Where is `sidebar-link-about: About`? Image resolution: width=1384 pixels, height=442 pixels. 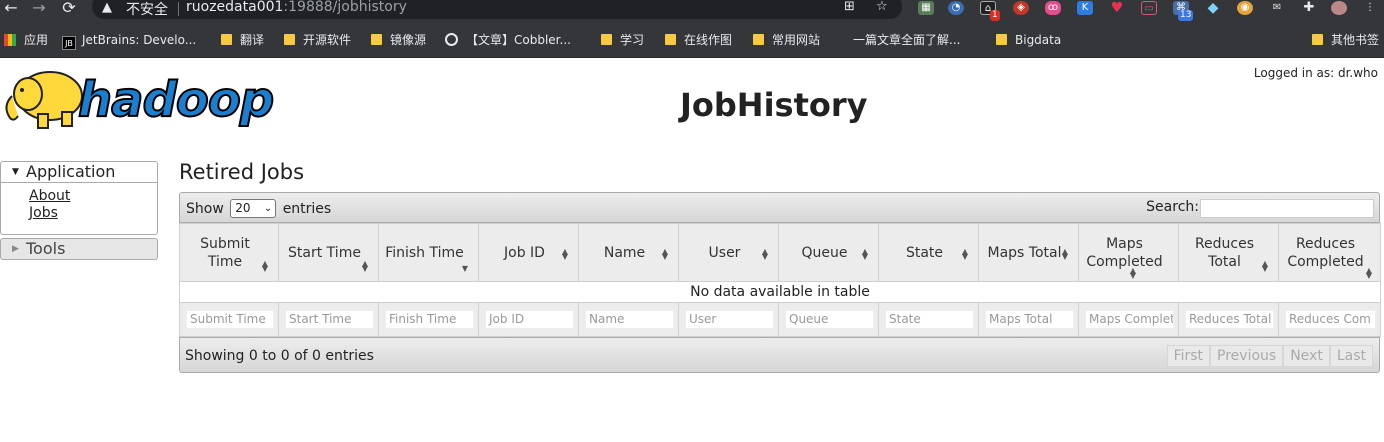 sidebar-link-about: About is located at coordinates (93, 196).